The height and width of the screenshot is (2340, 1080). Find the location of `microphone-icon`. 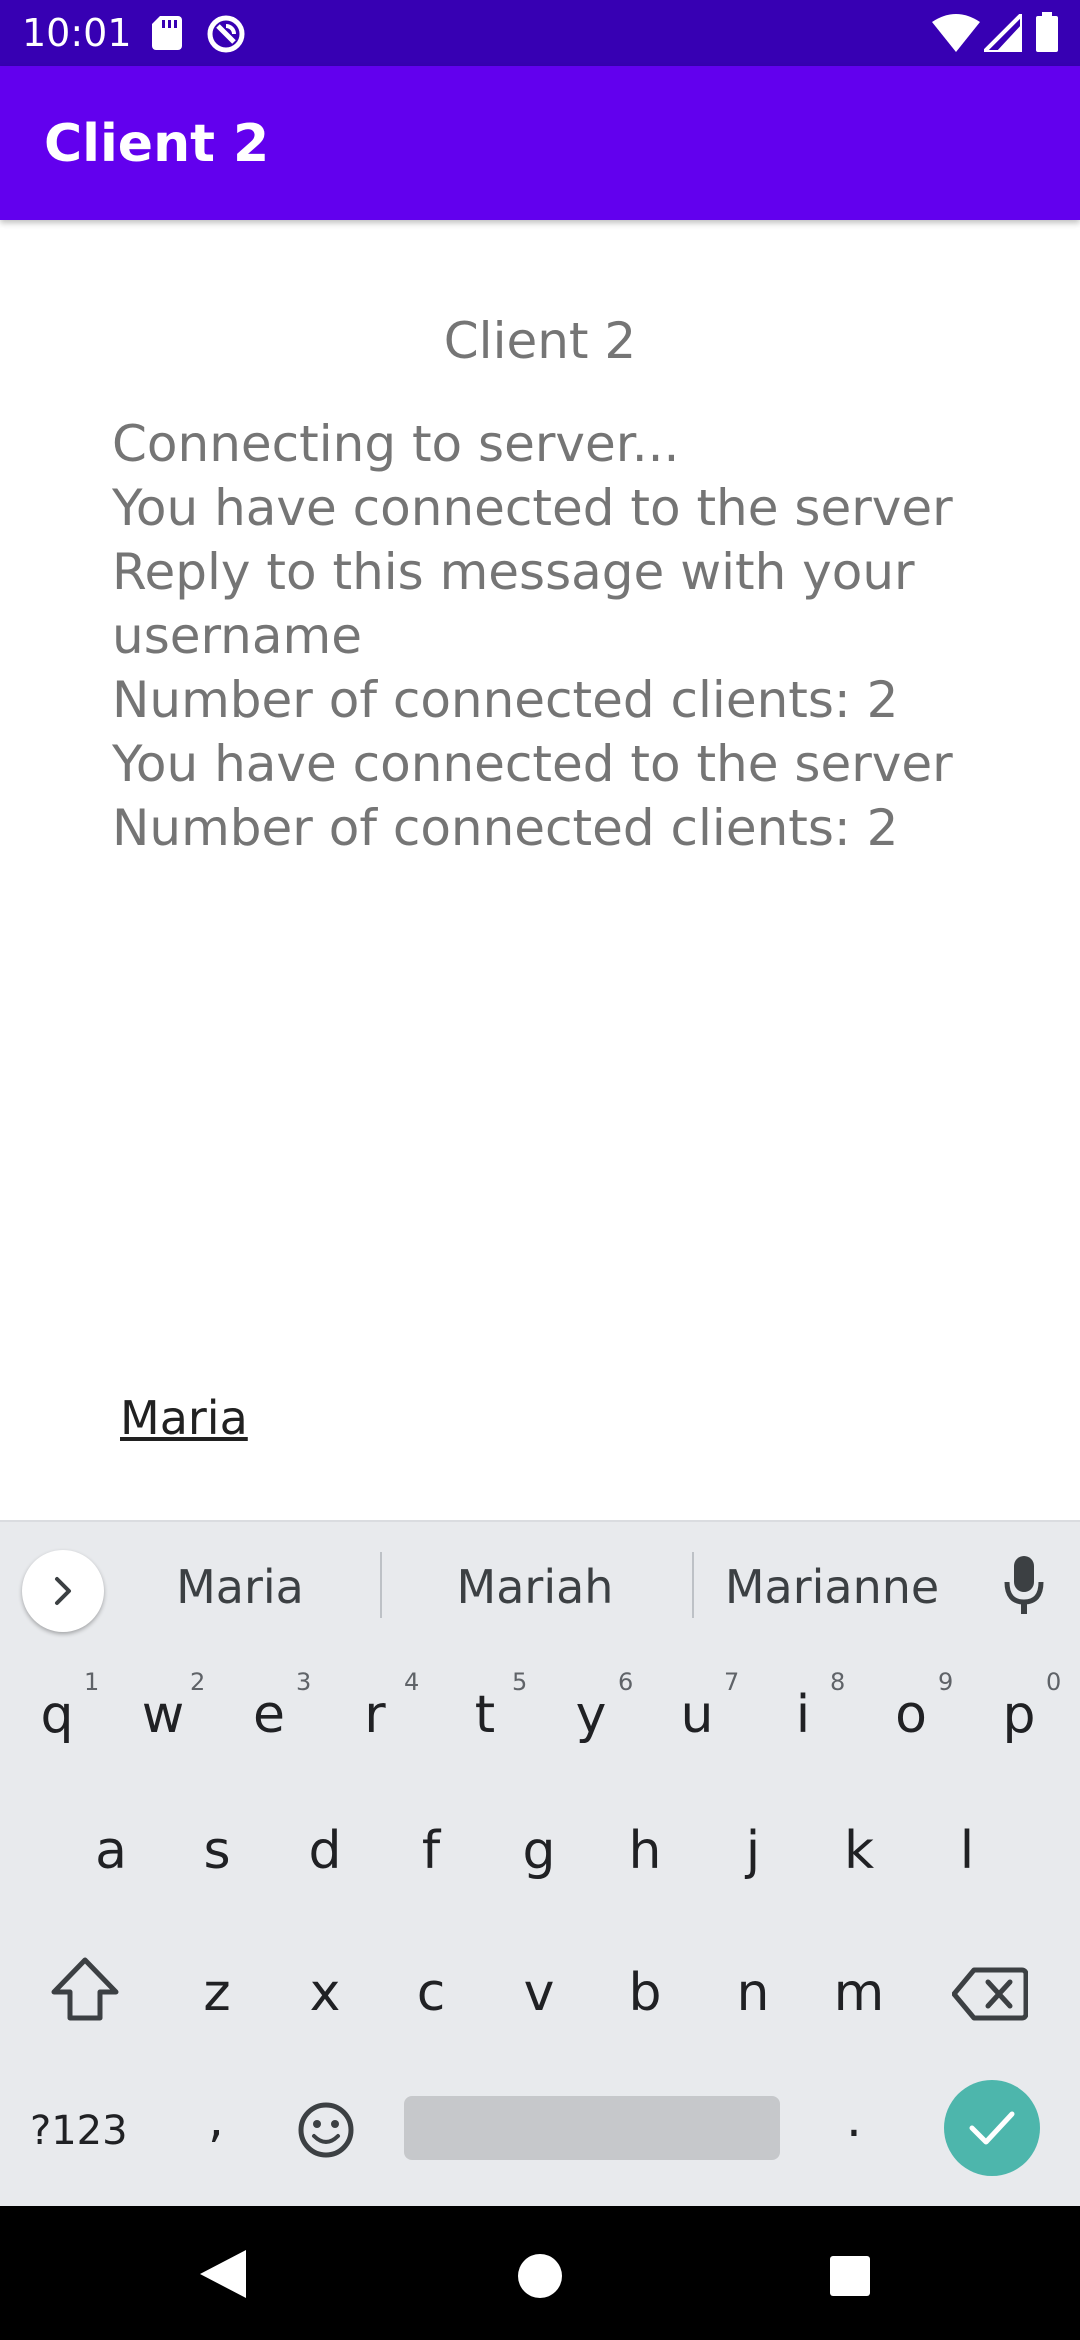

microphone-icon is located at coordinates (1024, 1586).